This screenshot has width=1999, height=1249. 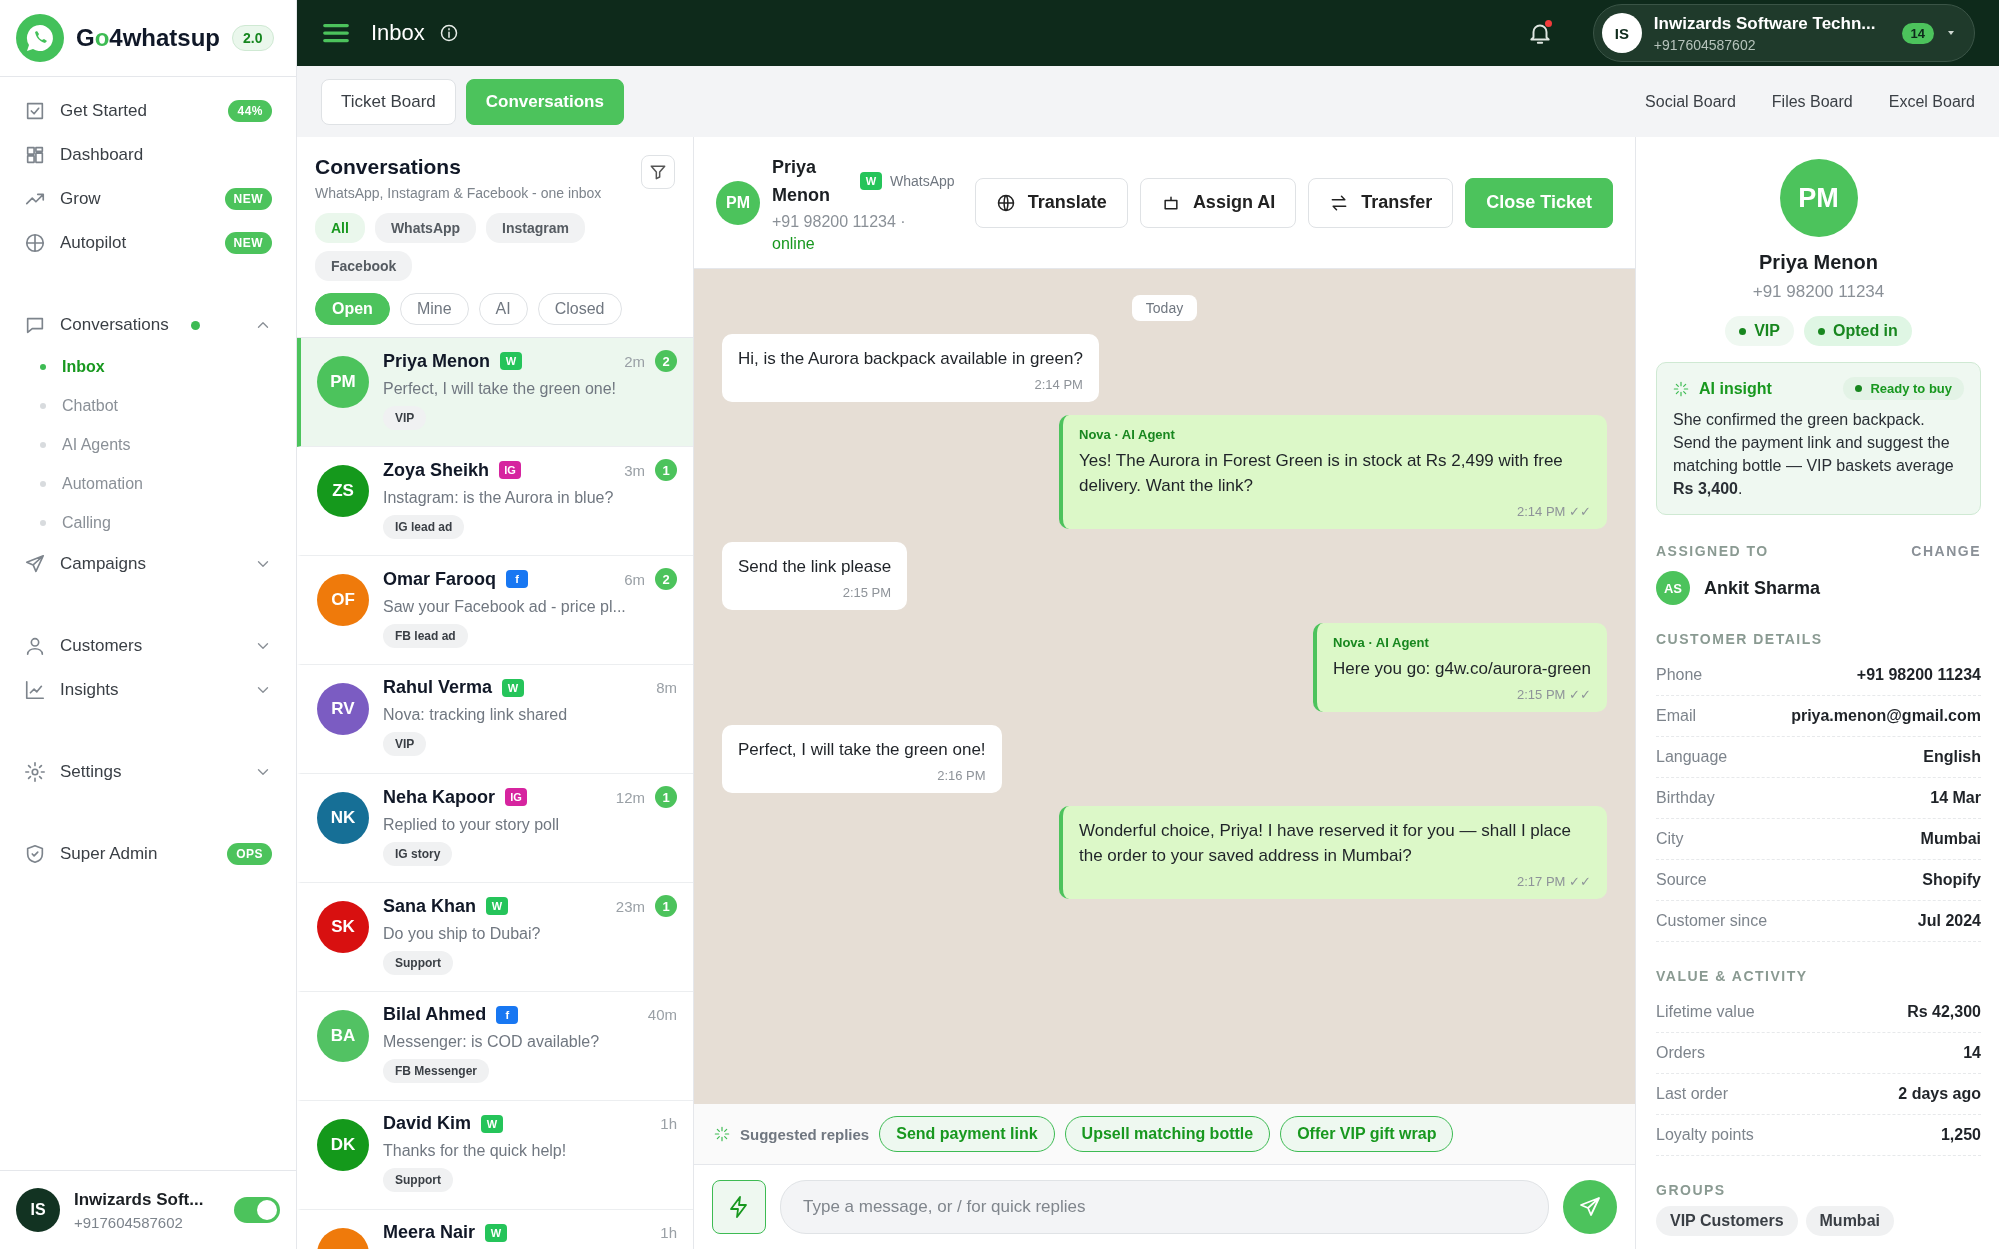 I want to click on conversation-item: PM Priya Menon W 2m 2 Perfect, I will take the green one! VIP, so click(x=495, y=392).